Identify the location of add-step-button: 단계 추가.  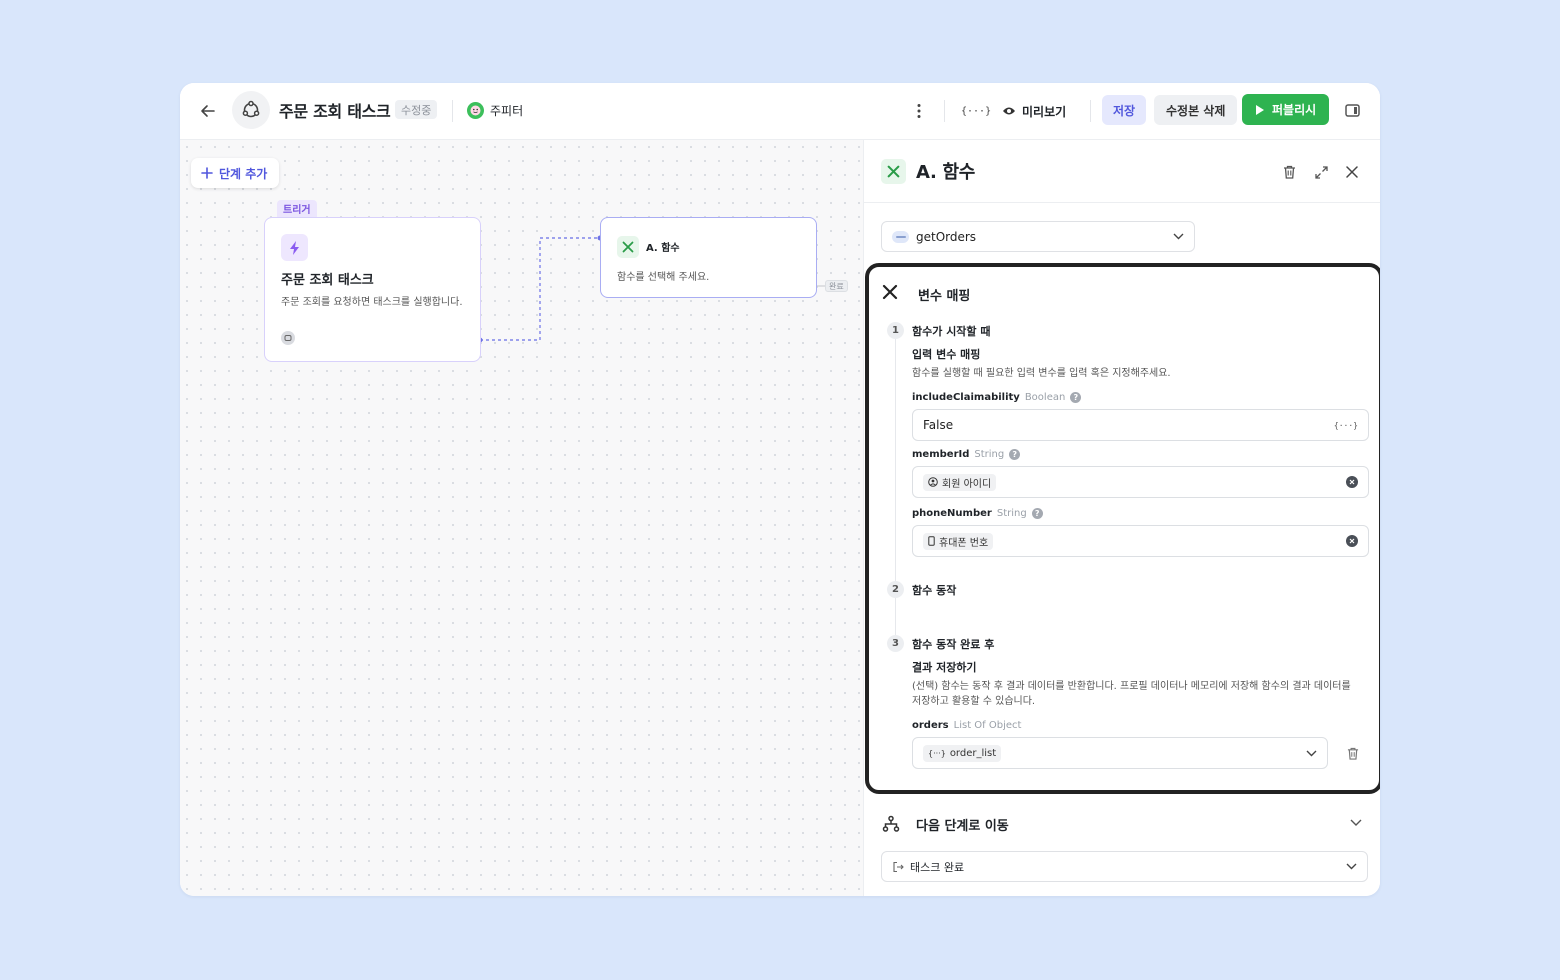
(235, 173).